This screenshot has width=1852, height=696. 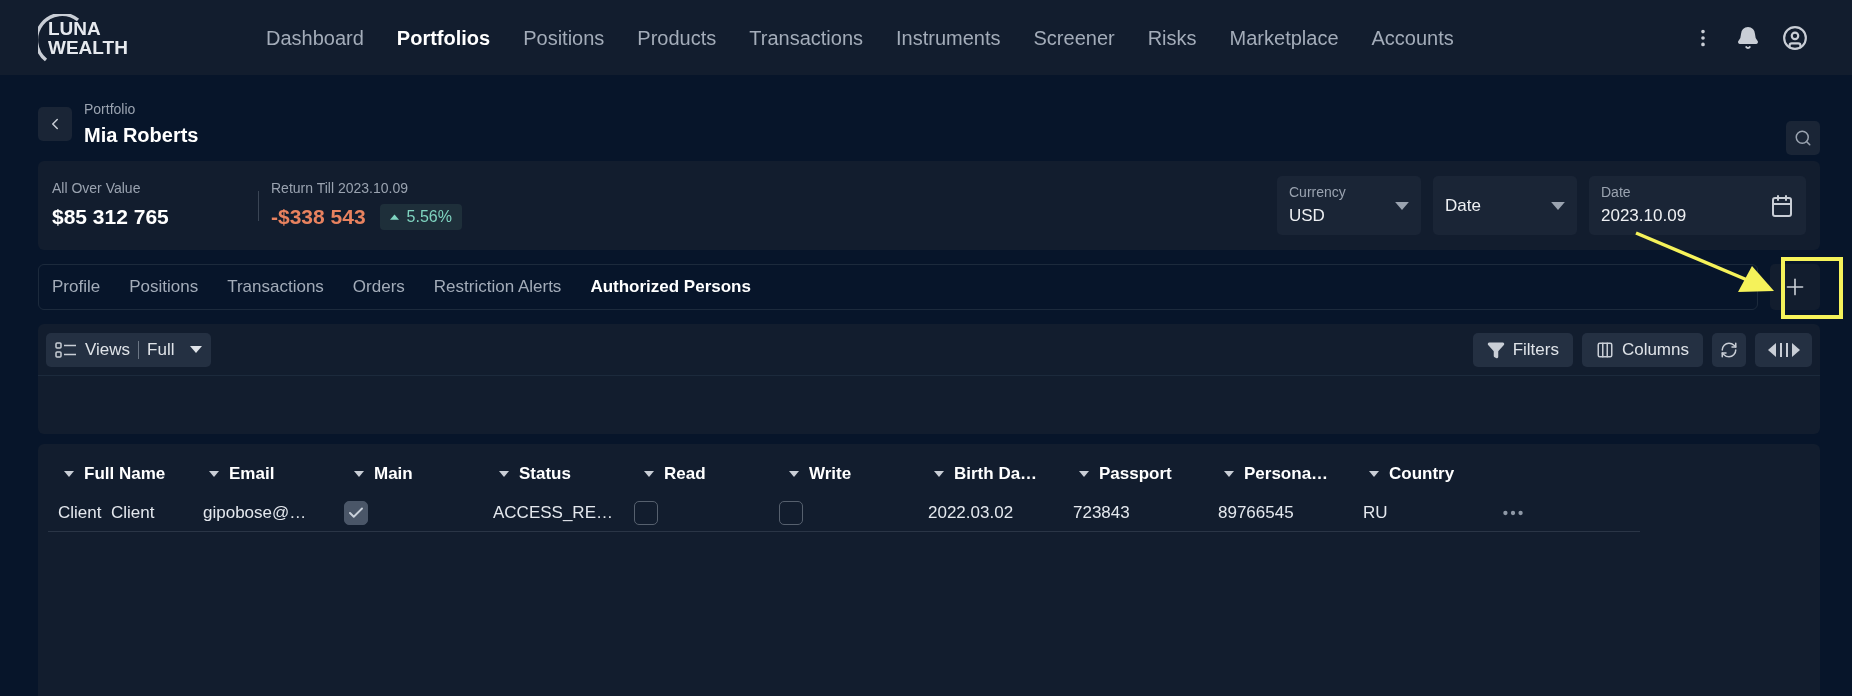 What do you see at coordinates (555, 474) in the screenshot?
I see `column-header: Status` at bounding box center [555, 474].